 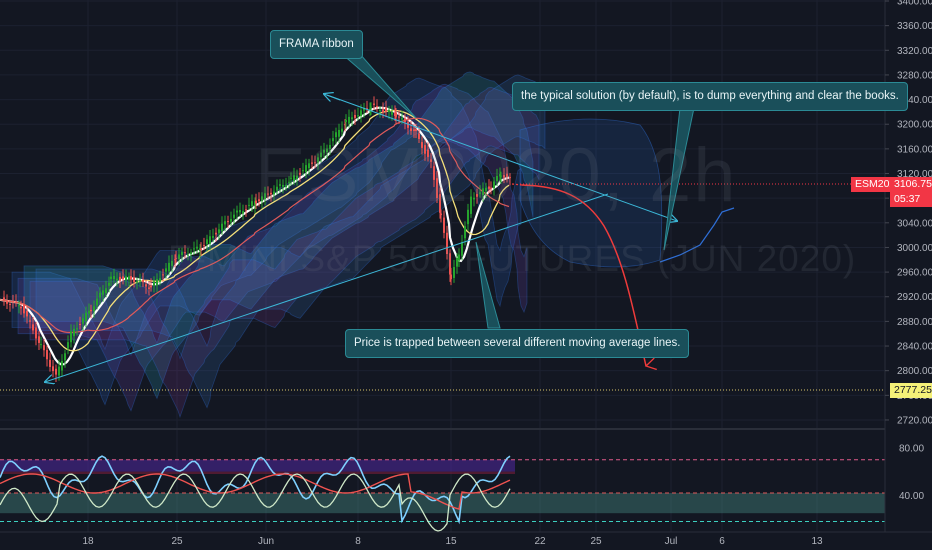 I want to click on last-price-tag: 3106.75, so click(x=911, y=184).